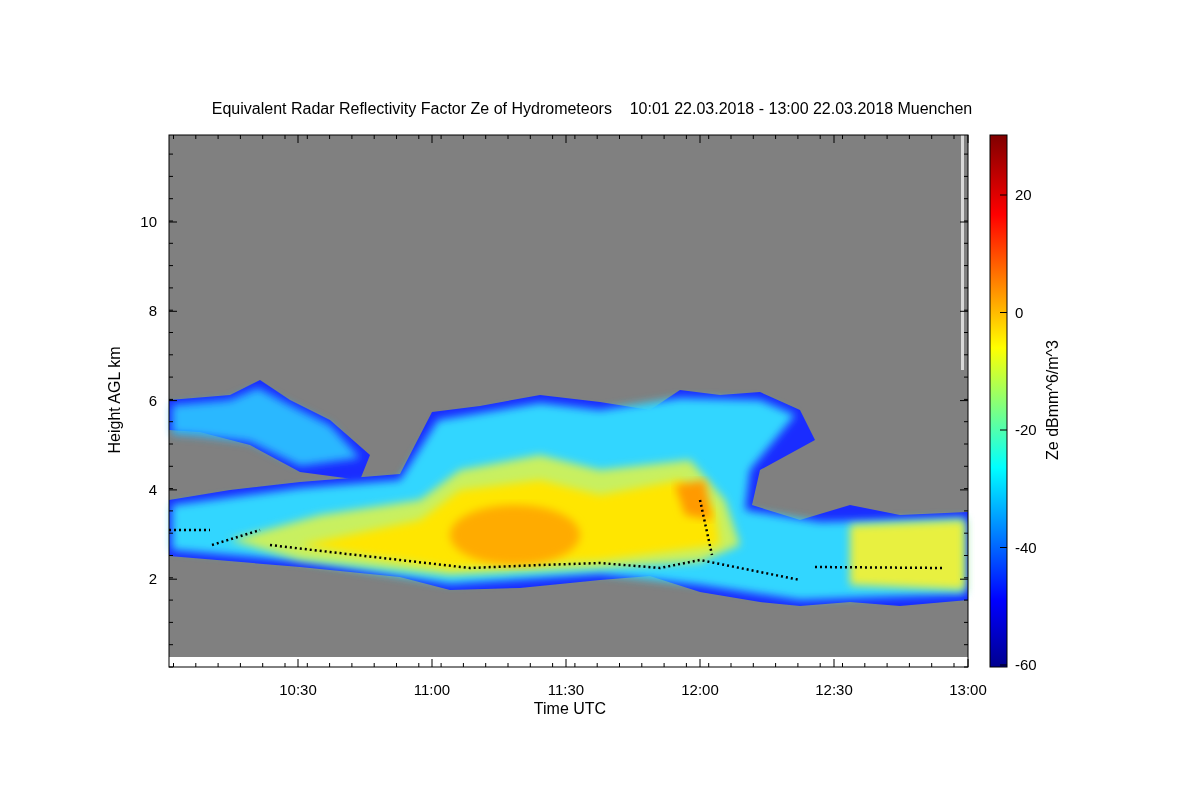  What do you see at coordinates (152, 489) in the screenshot?
I see `y-tick-label: 4` at bounding box center [152, 489].